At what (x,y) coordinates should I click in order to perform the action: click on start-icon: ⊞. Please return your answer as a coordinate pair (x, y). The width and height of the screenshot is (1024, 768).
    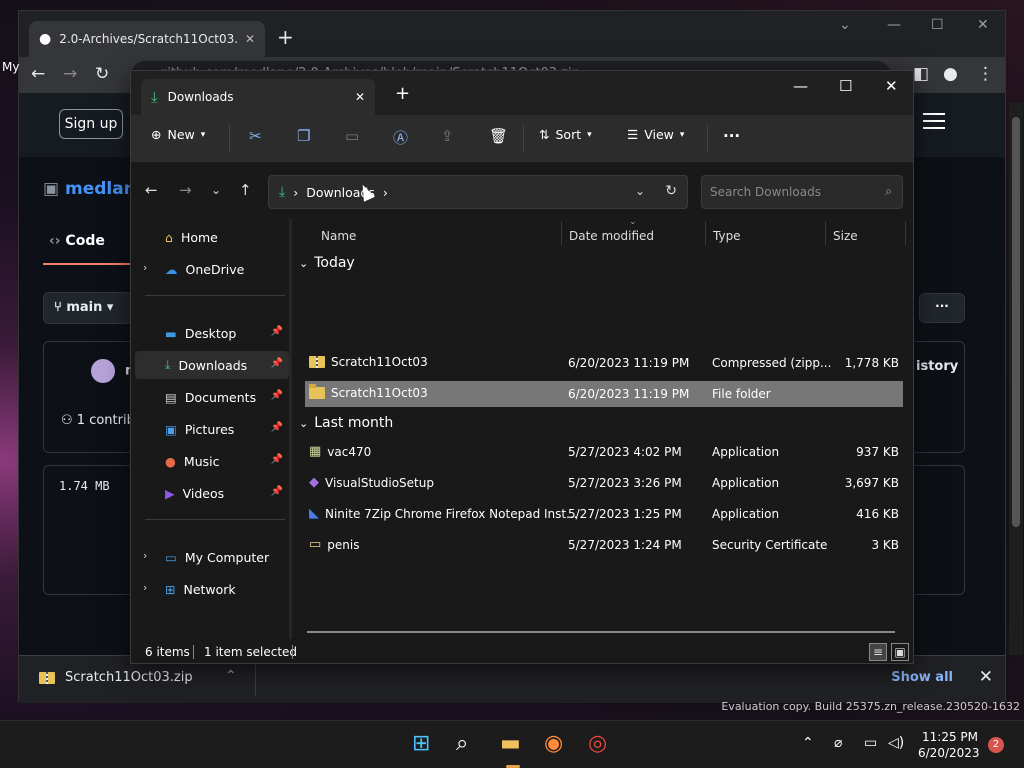
    Looking at the image, I should click on (421, 743).